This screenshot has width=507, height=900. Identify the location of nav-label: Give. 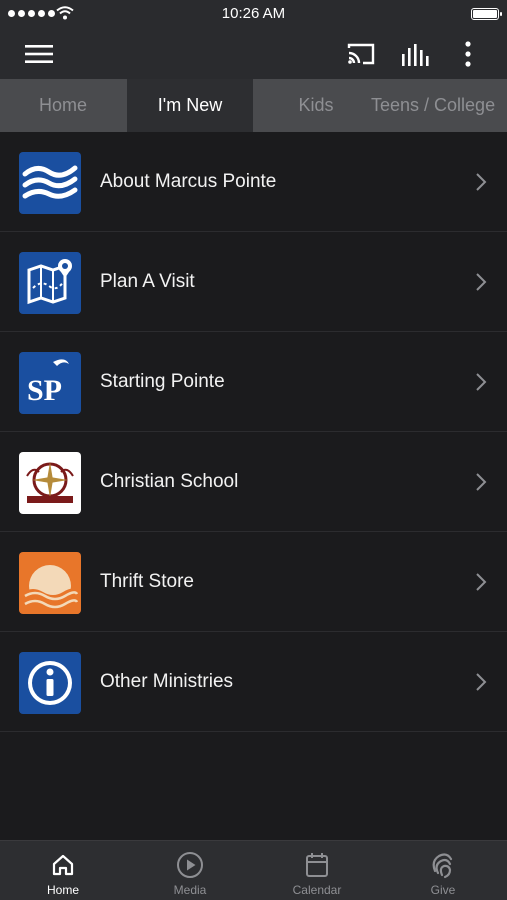
(443, 890).